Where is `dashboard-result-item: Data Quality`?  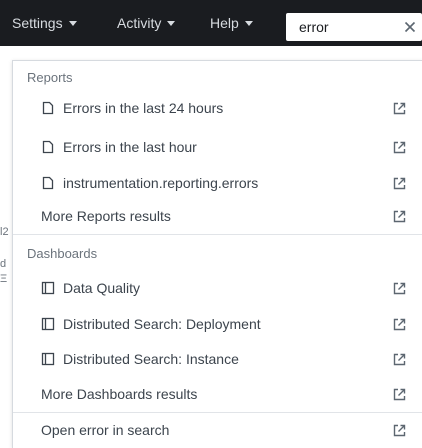 dashboard-result-item: Data Quality is located at coordinates (217, 288).